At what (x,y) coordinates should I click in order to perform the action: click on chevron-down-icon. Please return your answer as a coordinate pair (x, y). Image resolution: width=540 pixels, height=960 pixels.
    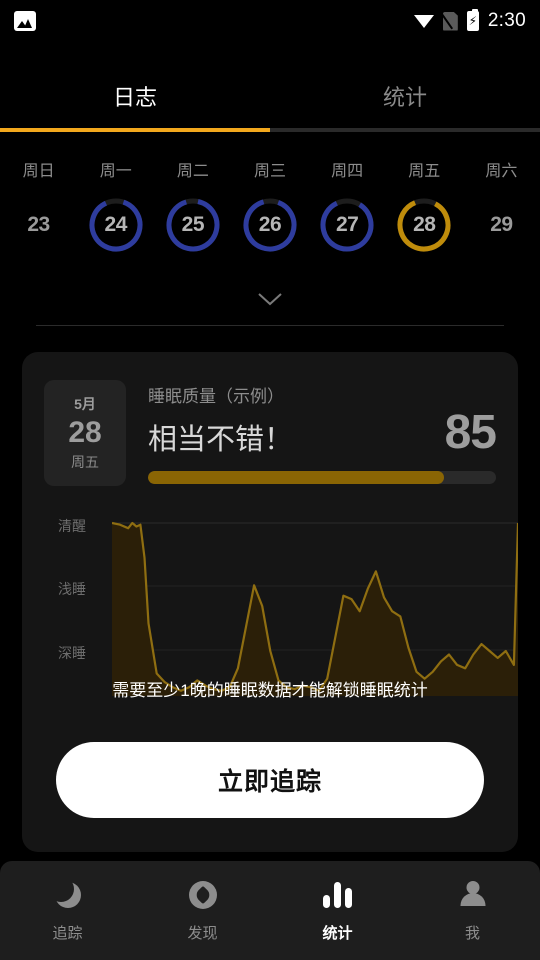
    Looking at the image, I should click on (270, 299).